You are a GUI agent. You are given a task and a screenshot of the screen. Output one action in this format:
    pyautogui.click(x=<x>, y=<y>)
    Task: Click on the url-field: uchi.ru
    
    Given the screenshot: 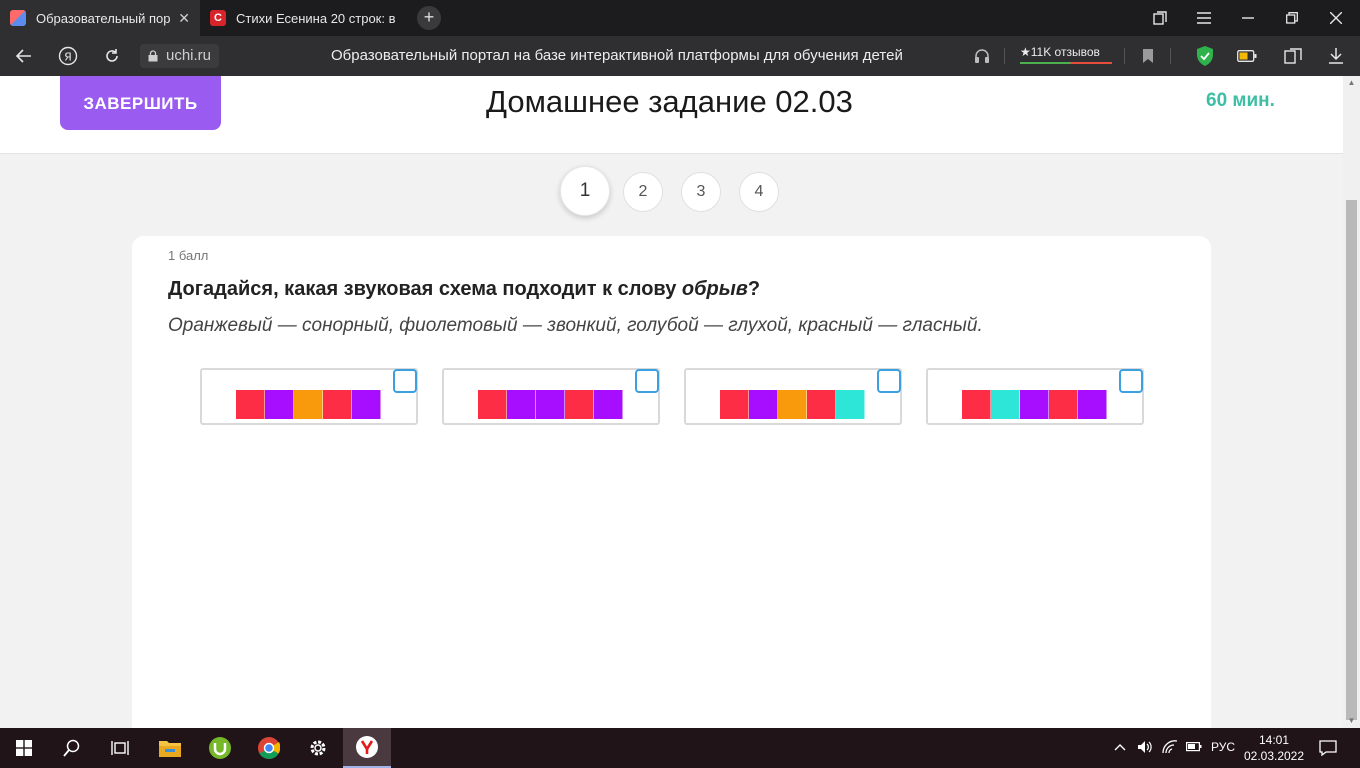 What is the action you would take?
    pyautogui.click(x=180, y=56)
    